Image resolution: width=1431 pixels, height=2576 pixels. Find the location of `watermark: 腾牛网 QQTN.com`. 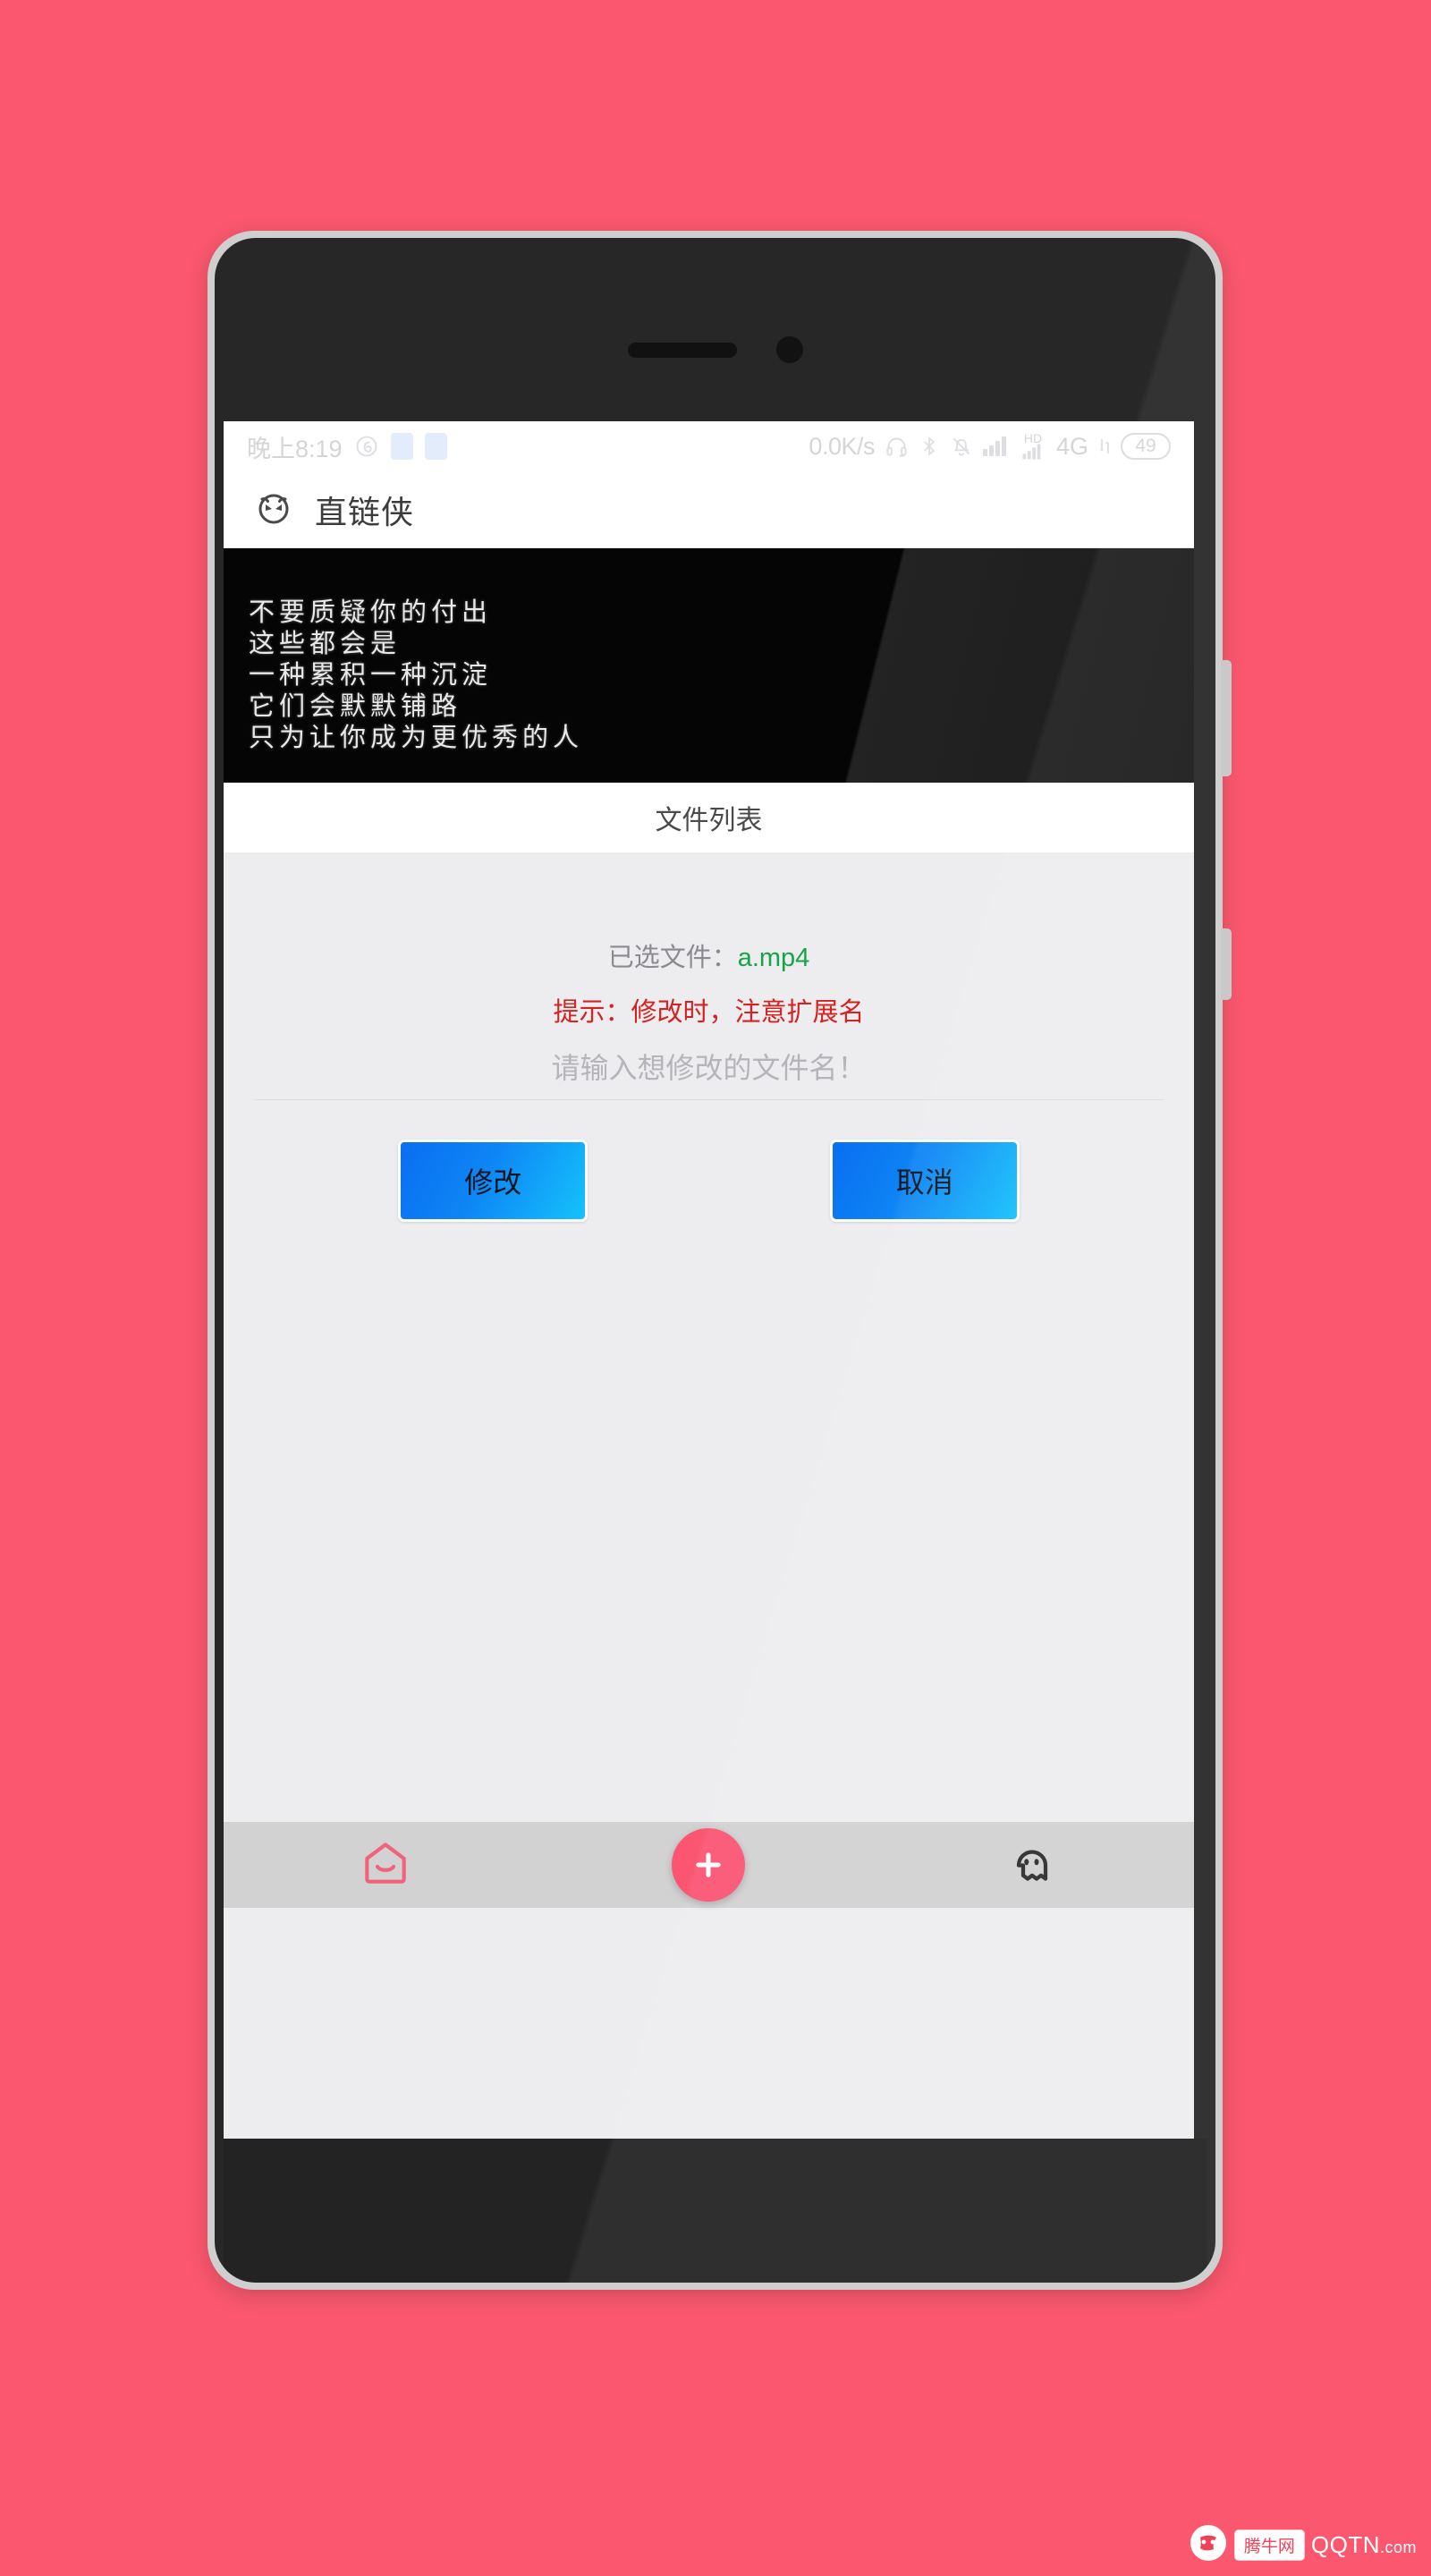

watermark: 腾牛网 QQTN.com is located at coordinates (1303, 2545).